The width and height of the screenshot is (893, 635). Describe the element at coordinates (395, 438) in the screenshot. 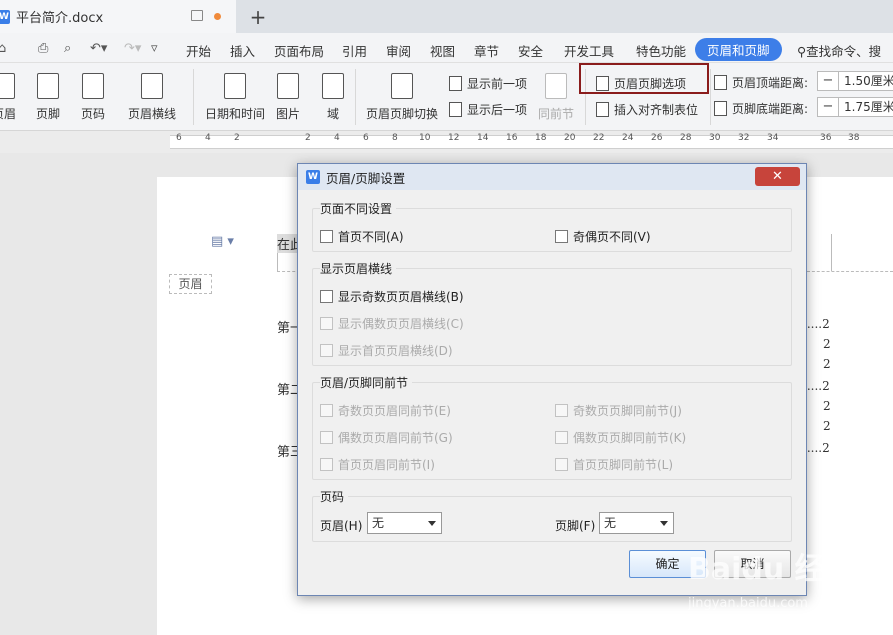

I see `checkbox-label: 偶数页页眉同前节(G)` at that location.